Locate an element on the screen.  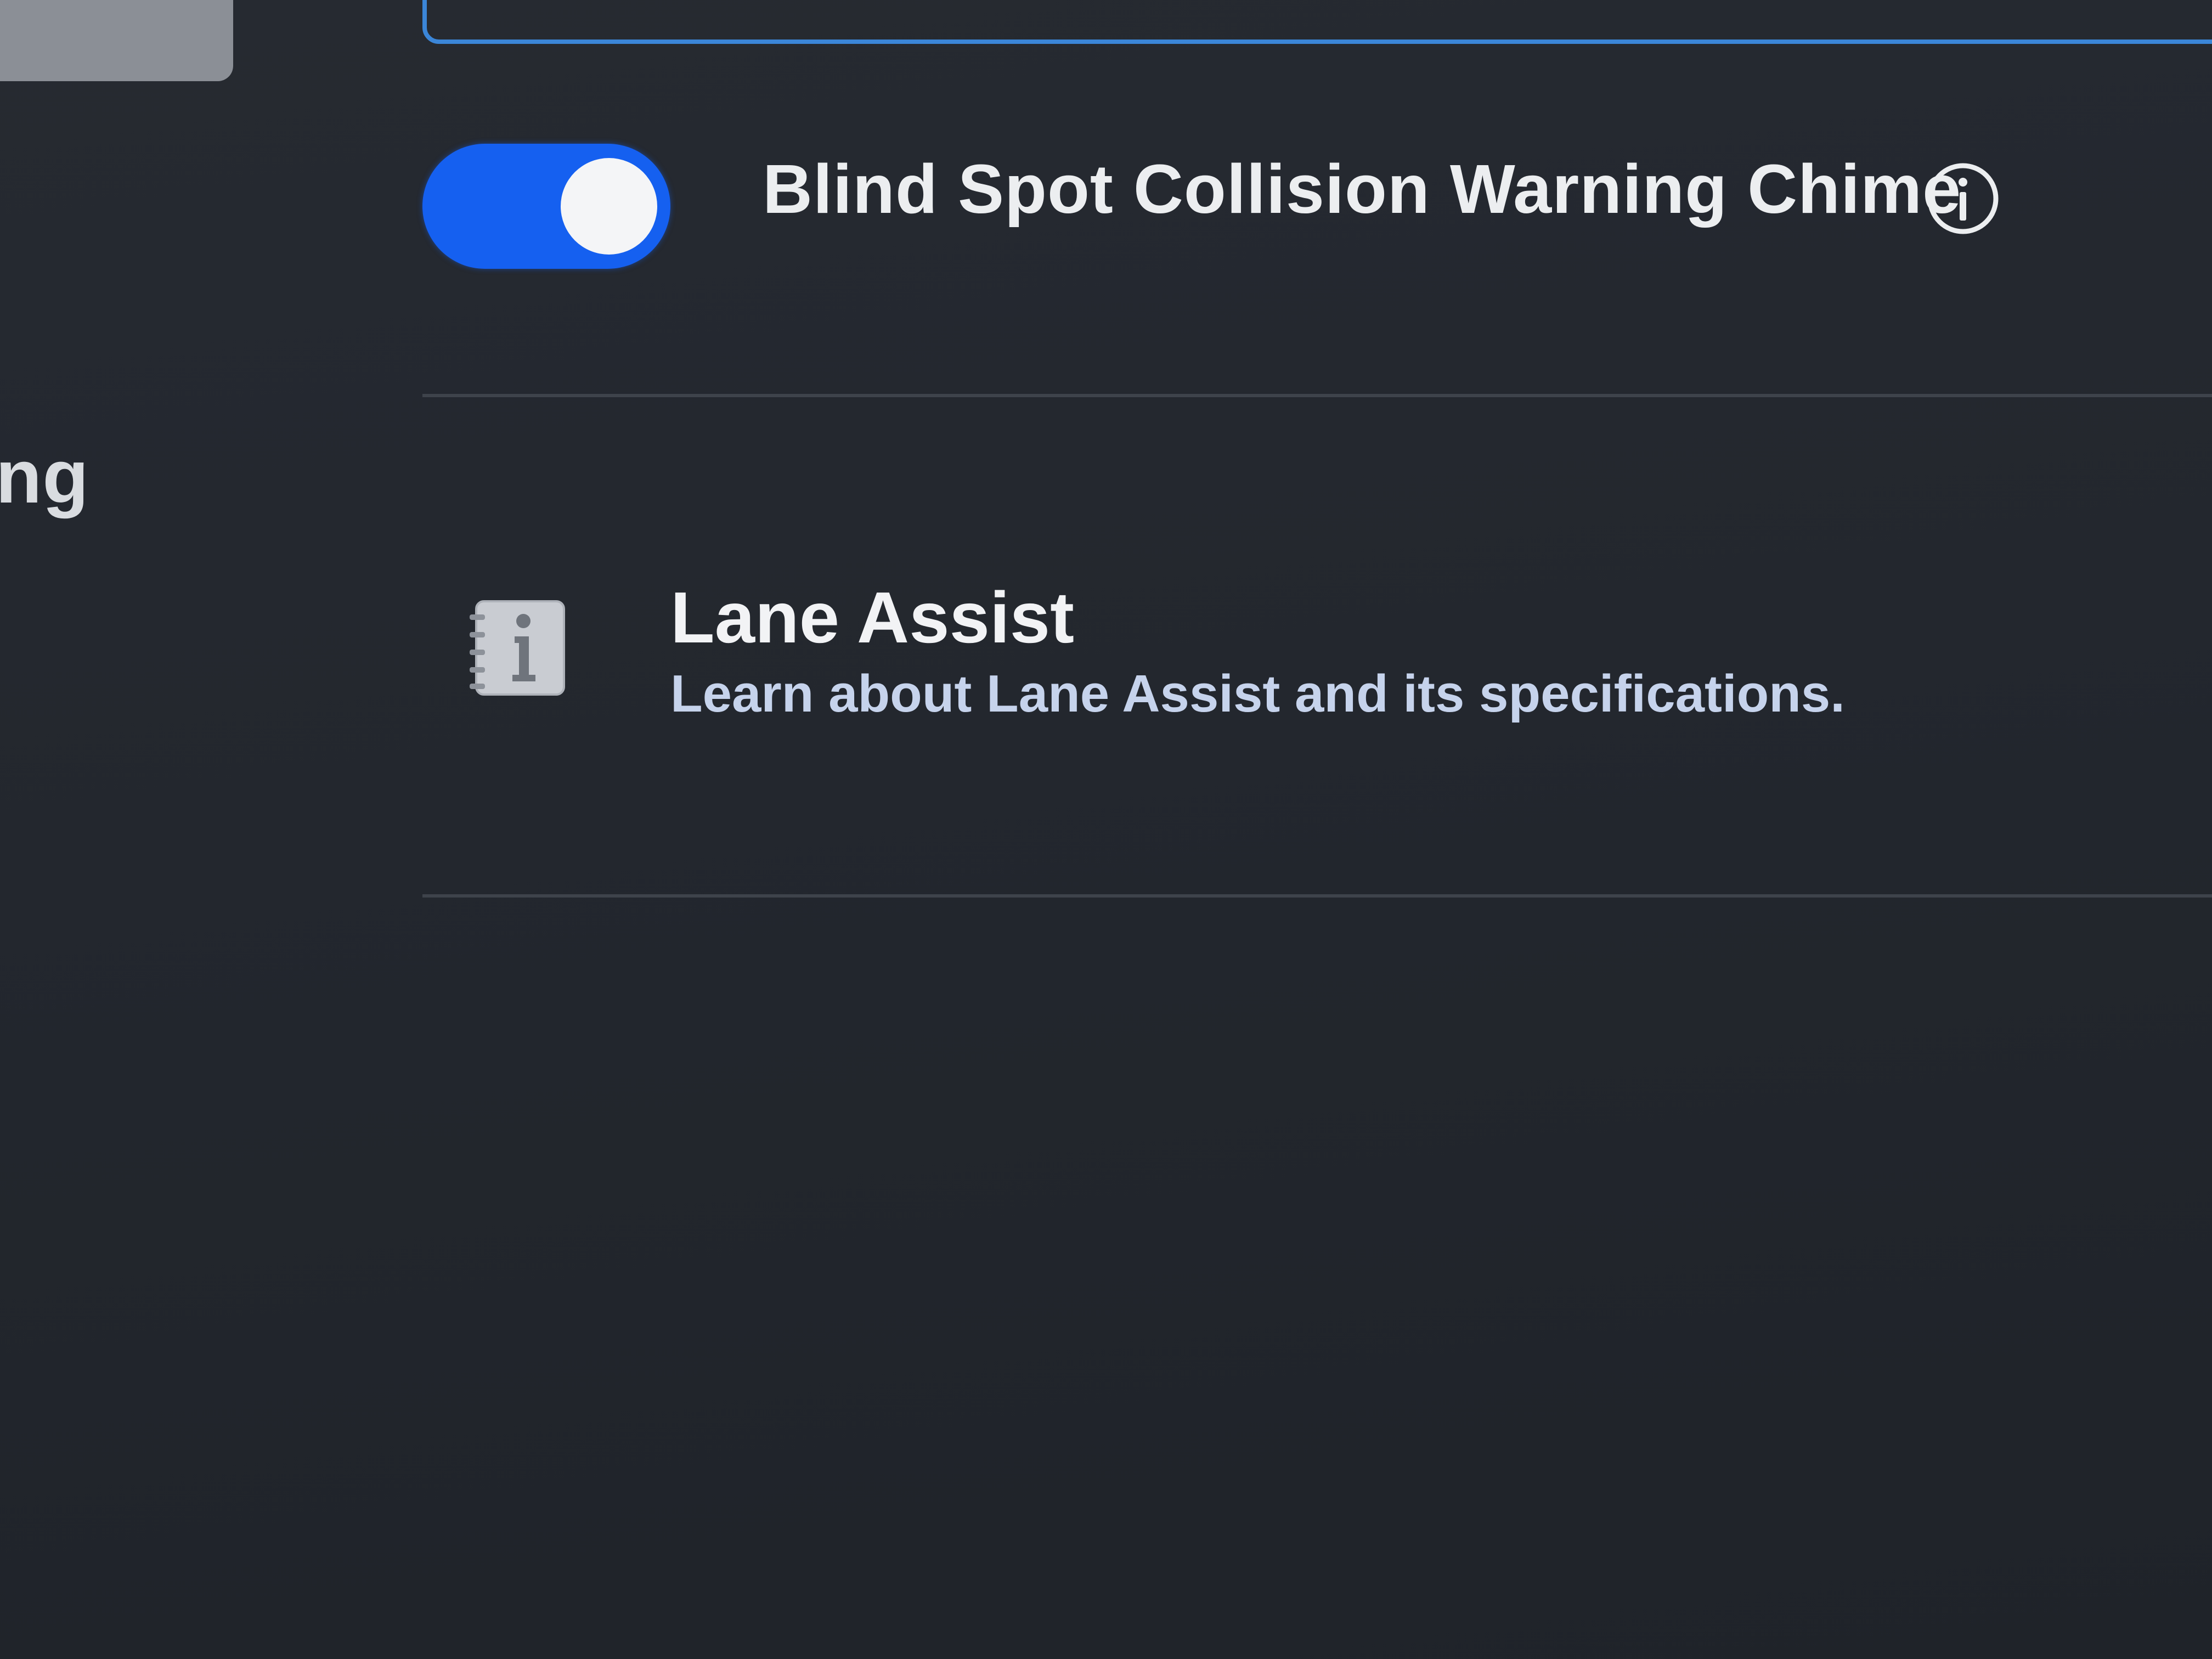
blind-spot-chime-toggle is located at coordinates (546, 207).